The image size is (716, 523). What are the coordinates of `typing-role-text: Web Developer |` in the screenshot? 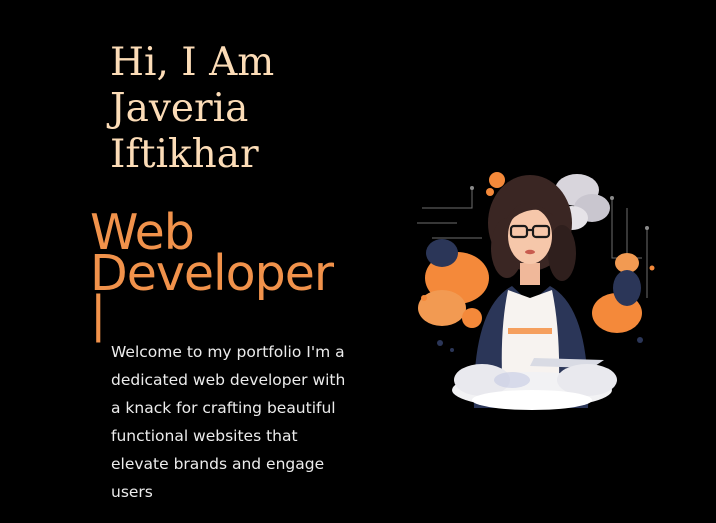 It's located at (250, 273).